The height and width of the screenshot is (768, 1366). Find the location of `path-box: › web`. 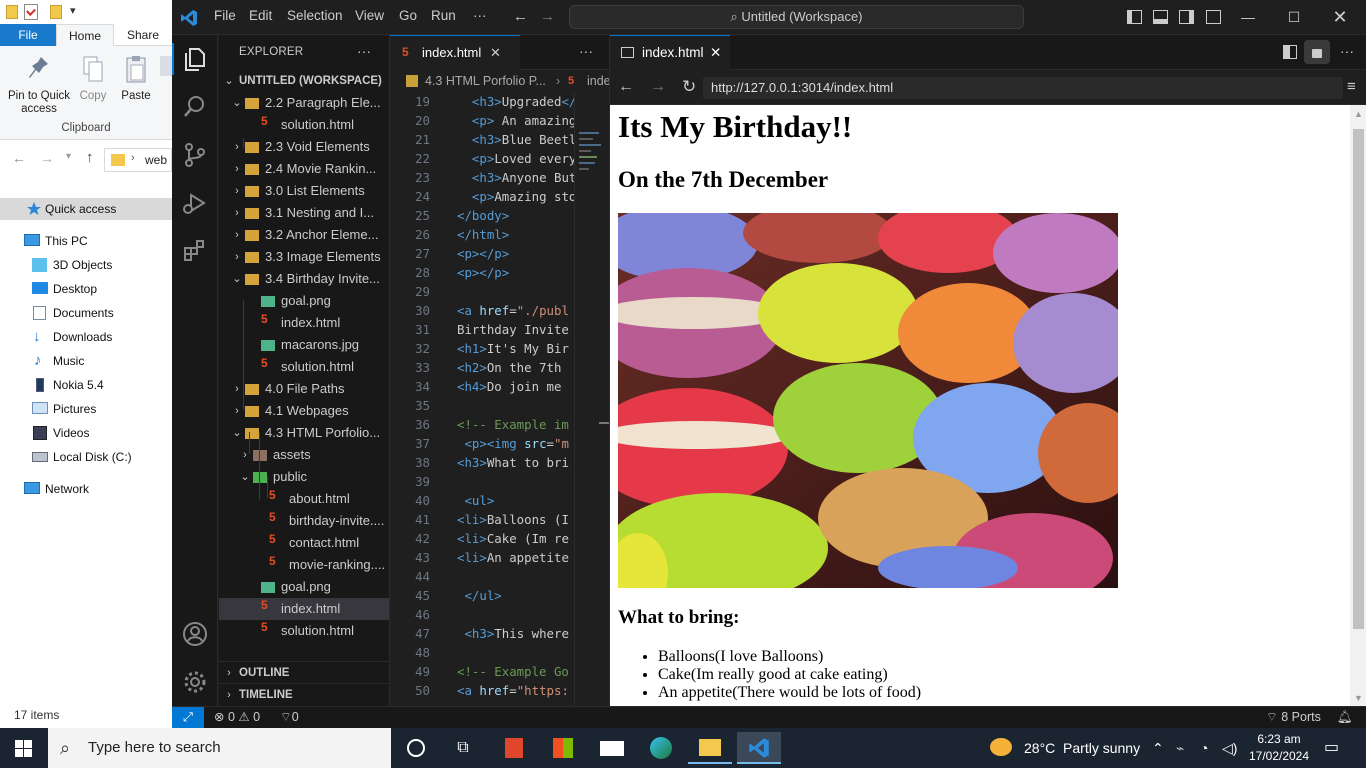

path-box: › web is located at coordinates (138, 160).